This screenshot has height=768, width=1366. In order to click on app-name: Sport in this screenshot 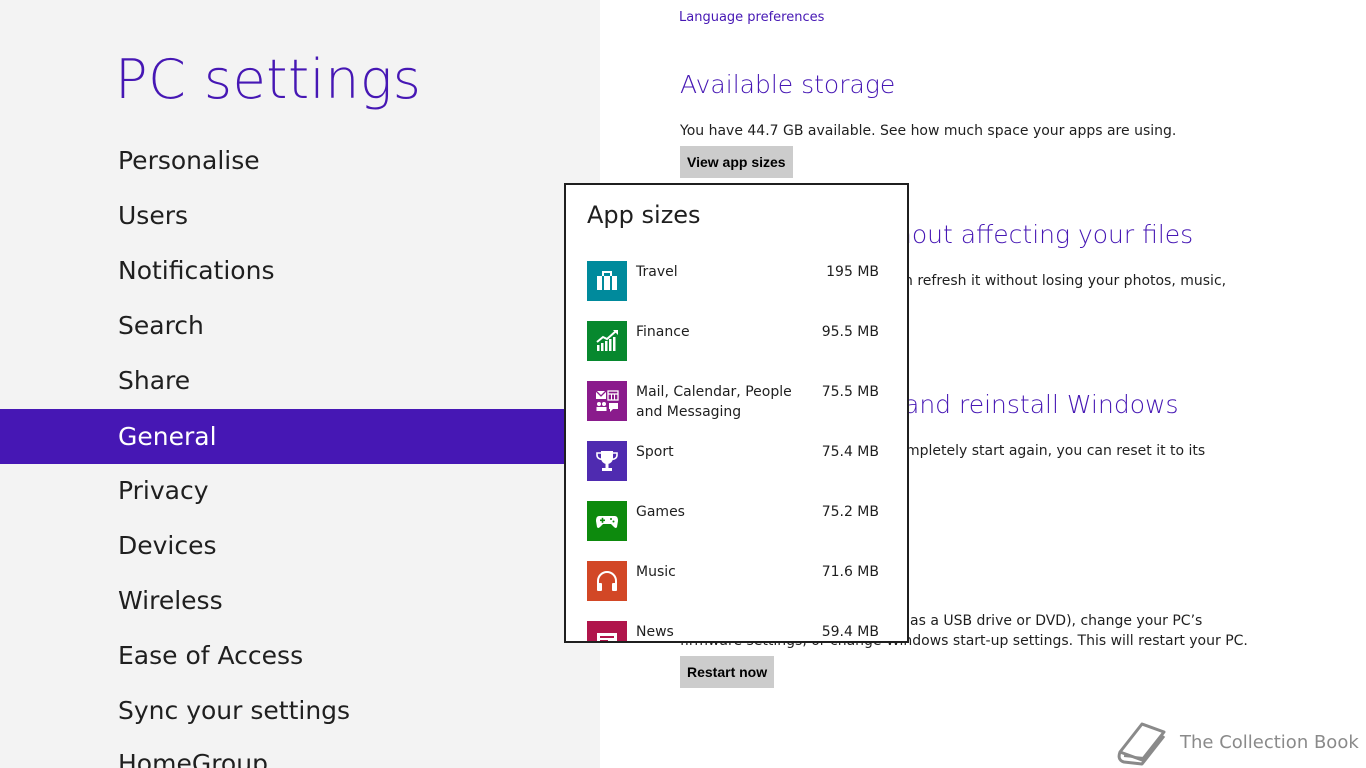, I will do `click(655, 452)`.